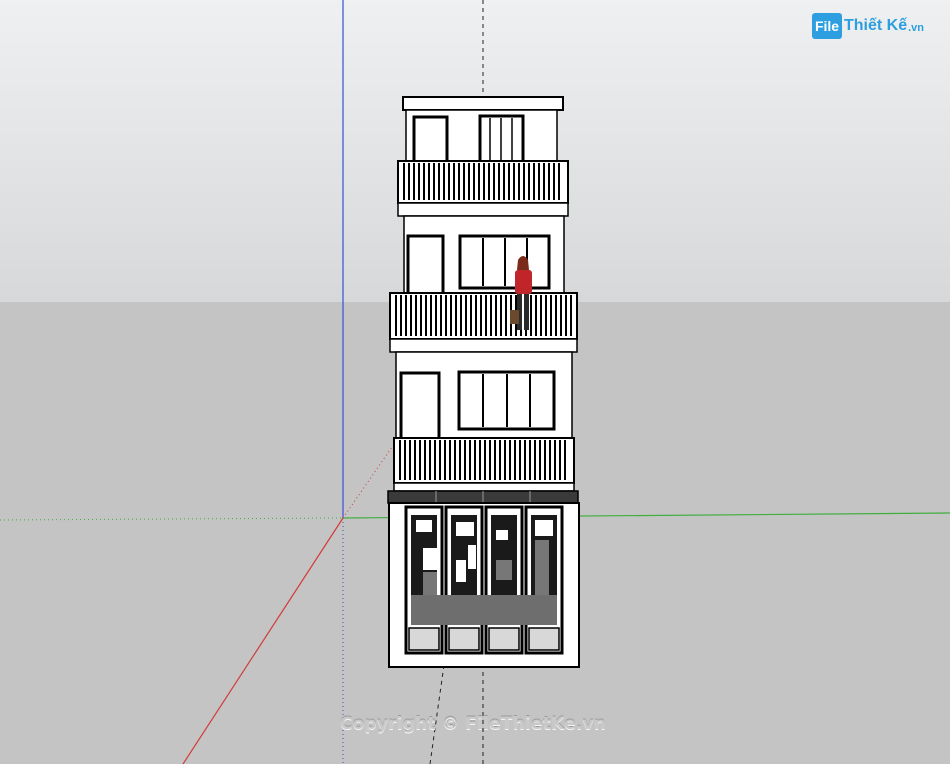  Describe the element at coordinates (473, 724) in the screenshot. I see `copyright-watermark: Copyright © FileThietKe.vn` at that location.